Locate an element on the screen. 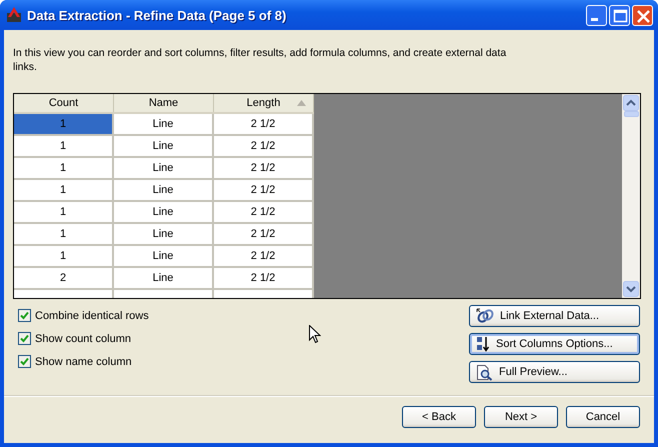 This screenshot has width=658, height=447. chain-link-icon is located at coordinates (485, 316).